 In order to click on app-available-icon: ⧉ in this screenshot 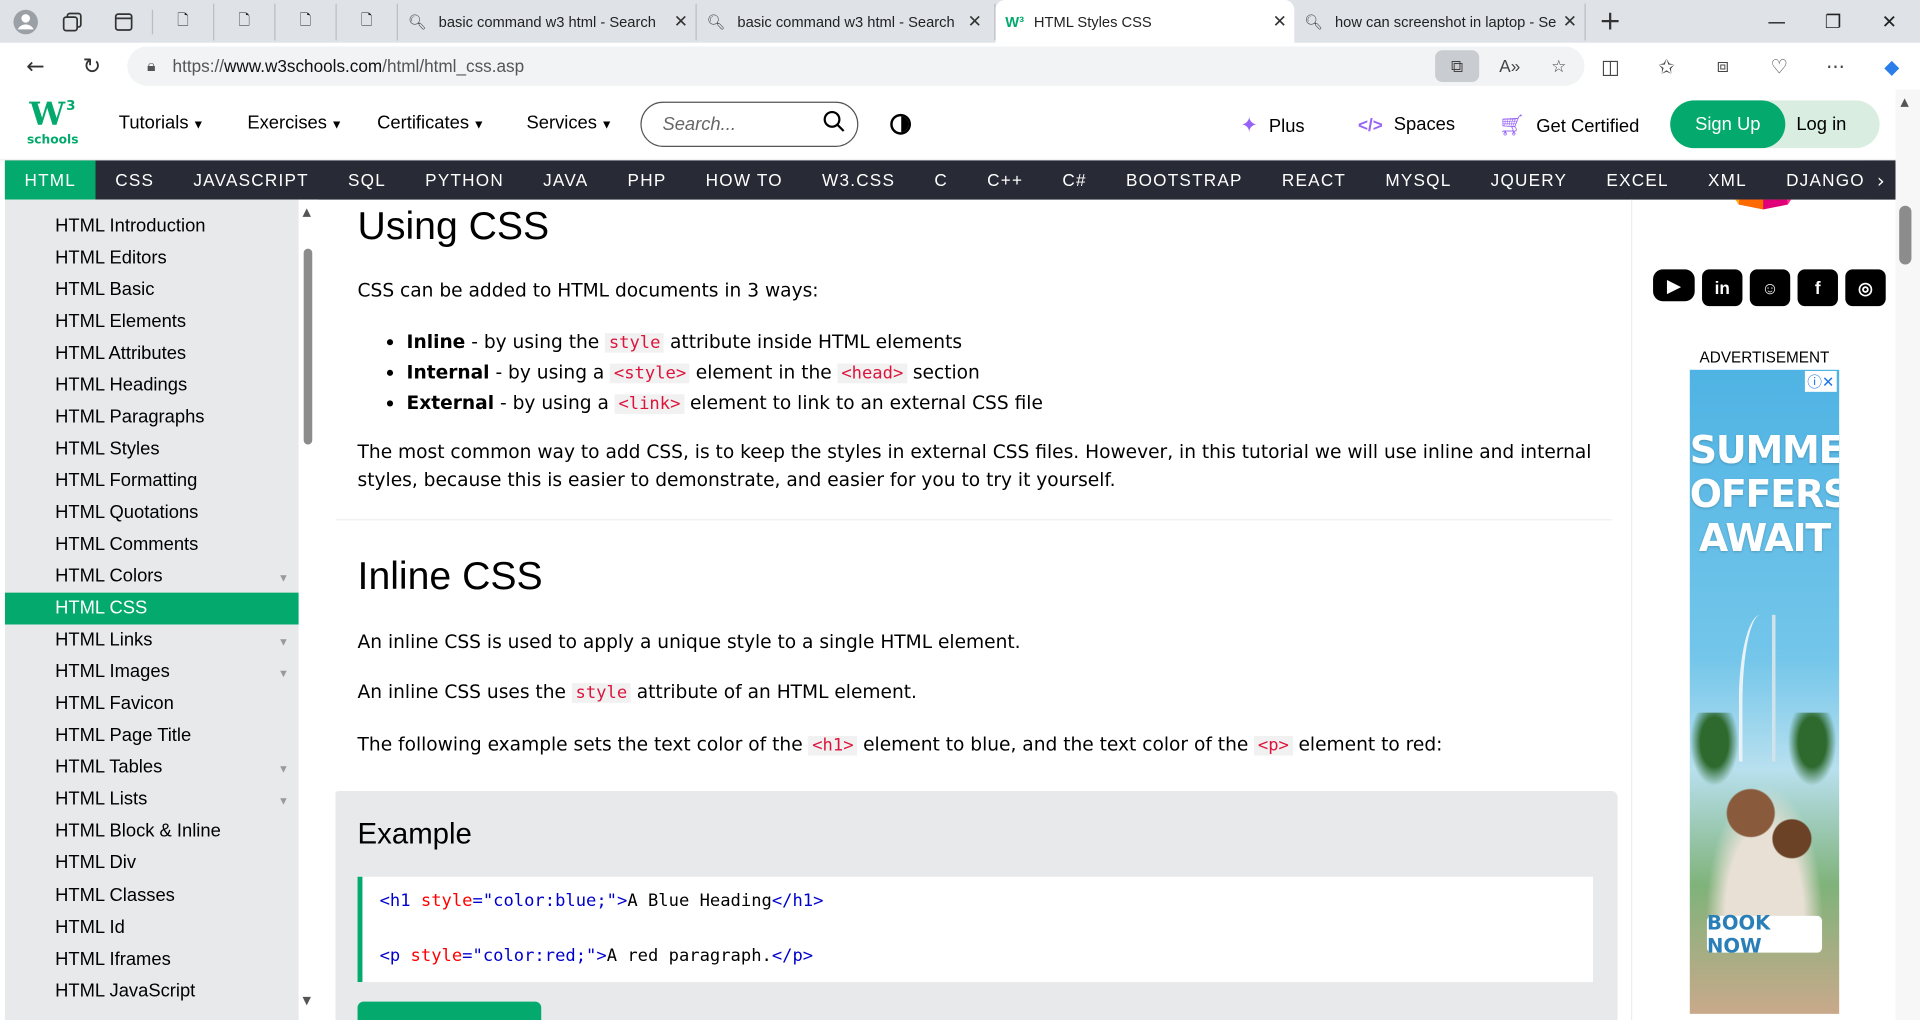, I will do `click(1457, 66)`.